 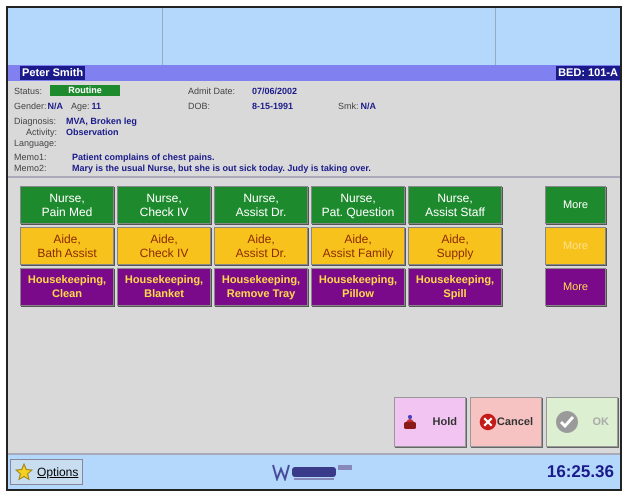 I want to click on star-icon, so click(x=24, y=472).